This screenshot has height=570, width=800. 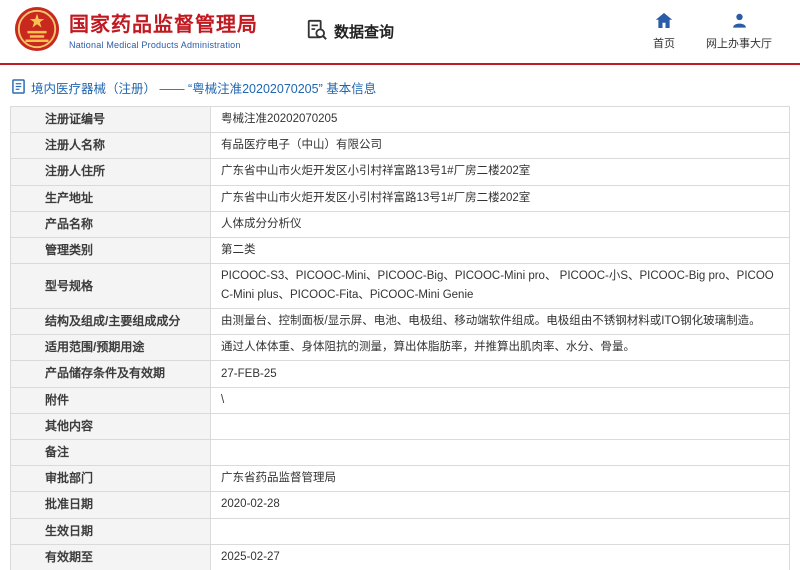 What do you see at coordinates (110, 348) in the screenshot?
I see `row-label: 适用范围/预期用途` at bounding box center [110, 348].